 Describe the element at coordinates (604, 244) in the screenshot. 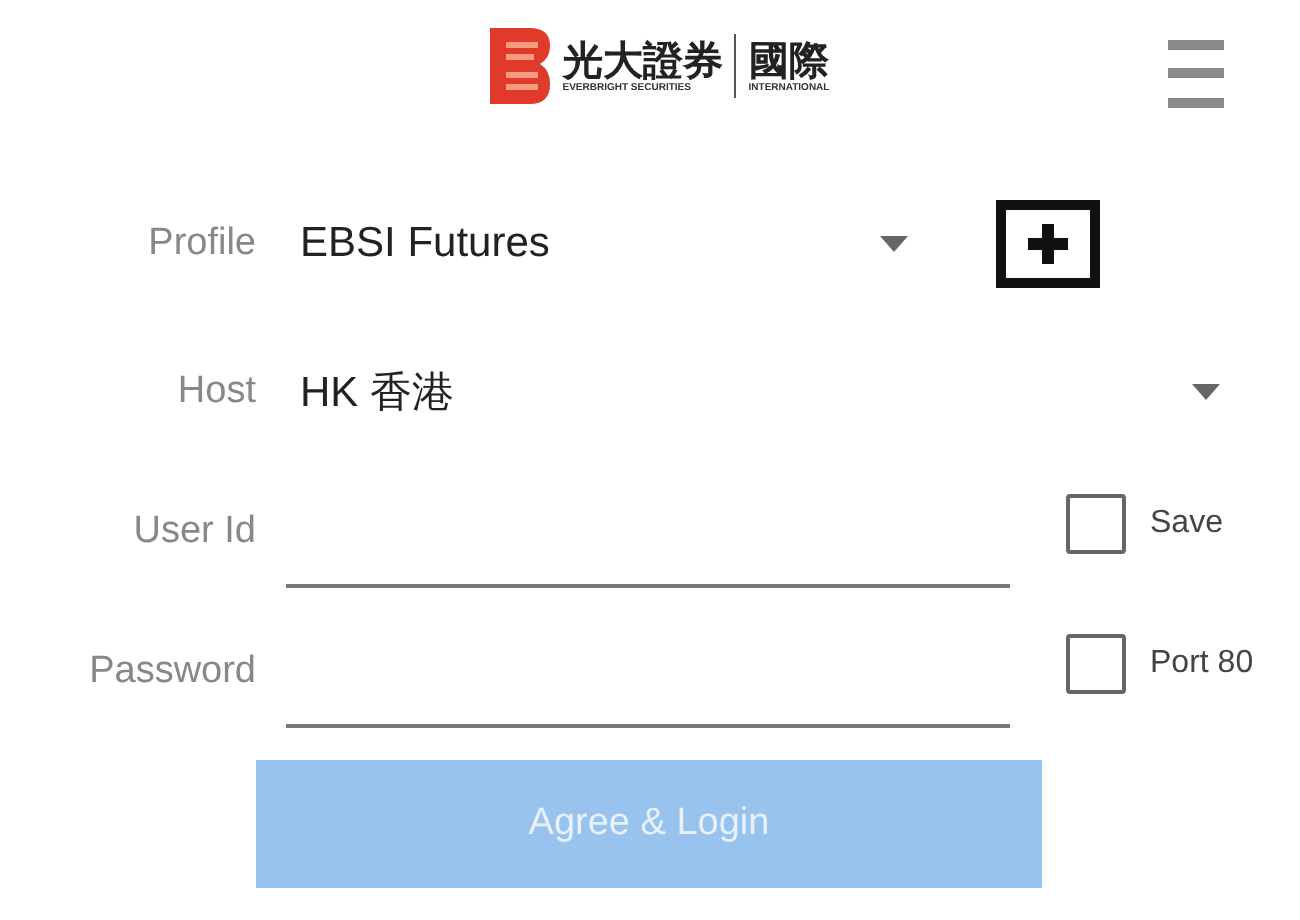

I see `profile-dropdown: EBSI Futures` at that location.